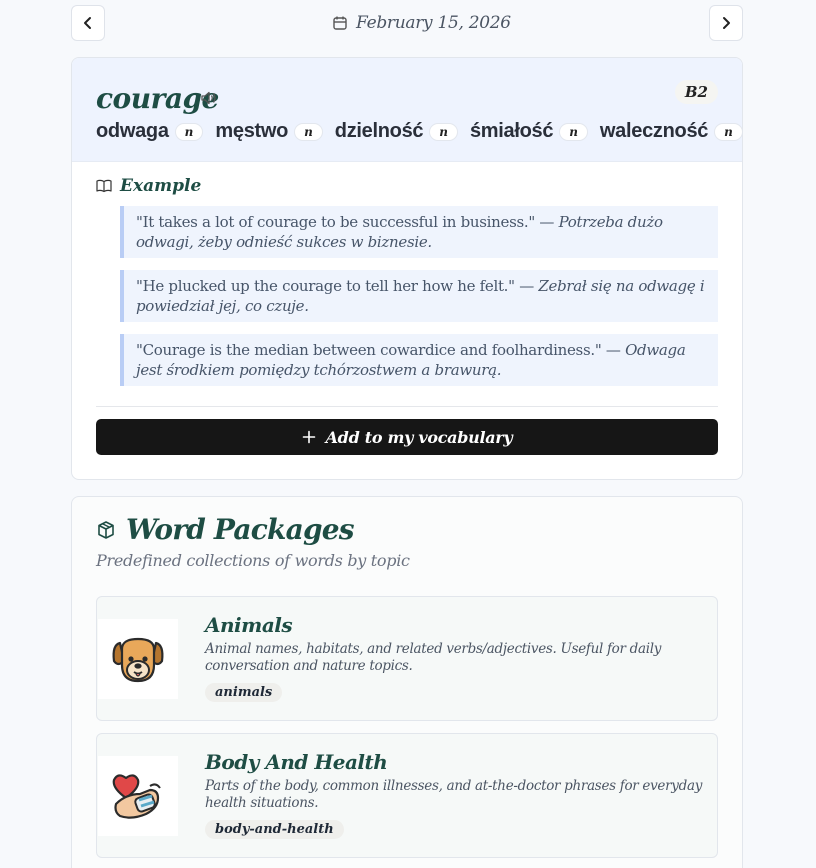 This screenshot has height=868, width=816. Describe the element at coordinates (253, 560) in the screenshot. I see `packages-subtitle: Predefined collections of words by topic` at that location.